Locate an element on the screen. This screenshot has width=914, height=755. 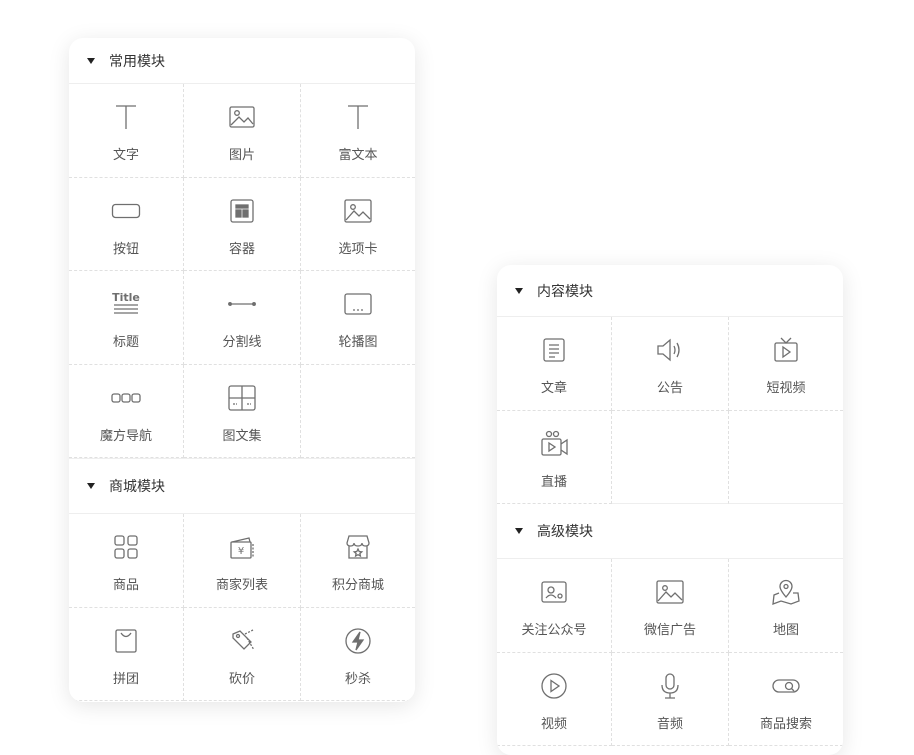
module-video: 视频 is located at coordinates (554, 699).